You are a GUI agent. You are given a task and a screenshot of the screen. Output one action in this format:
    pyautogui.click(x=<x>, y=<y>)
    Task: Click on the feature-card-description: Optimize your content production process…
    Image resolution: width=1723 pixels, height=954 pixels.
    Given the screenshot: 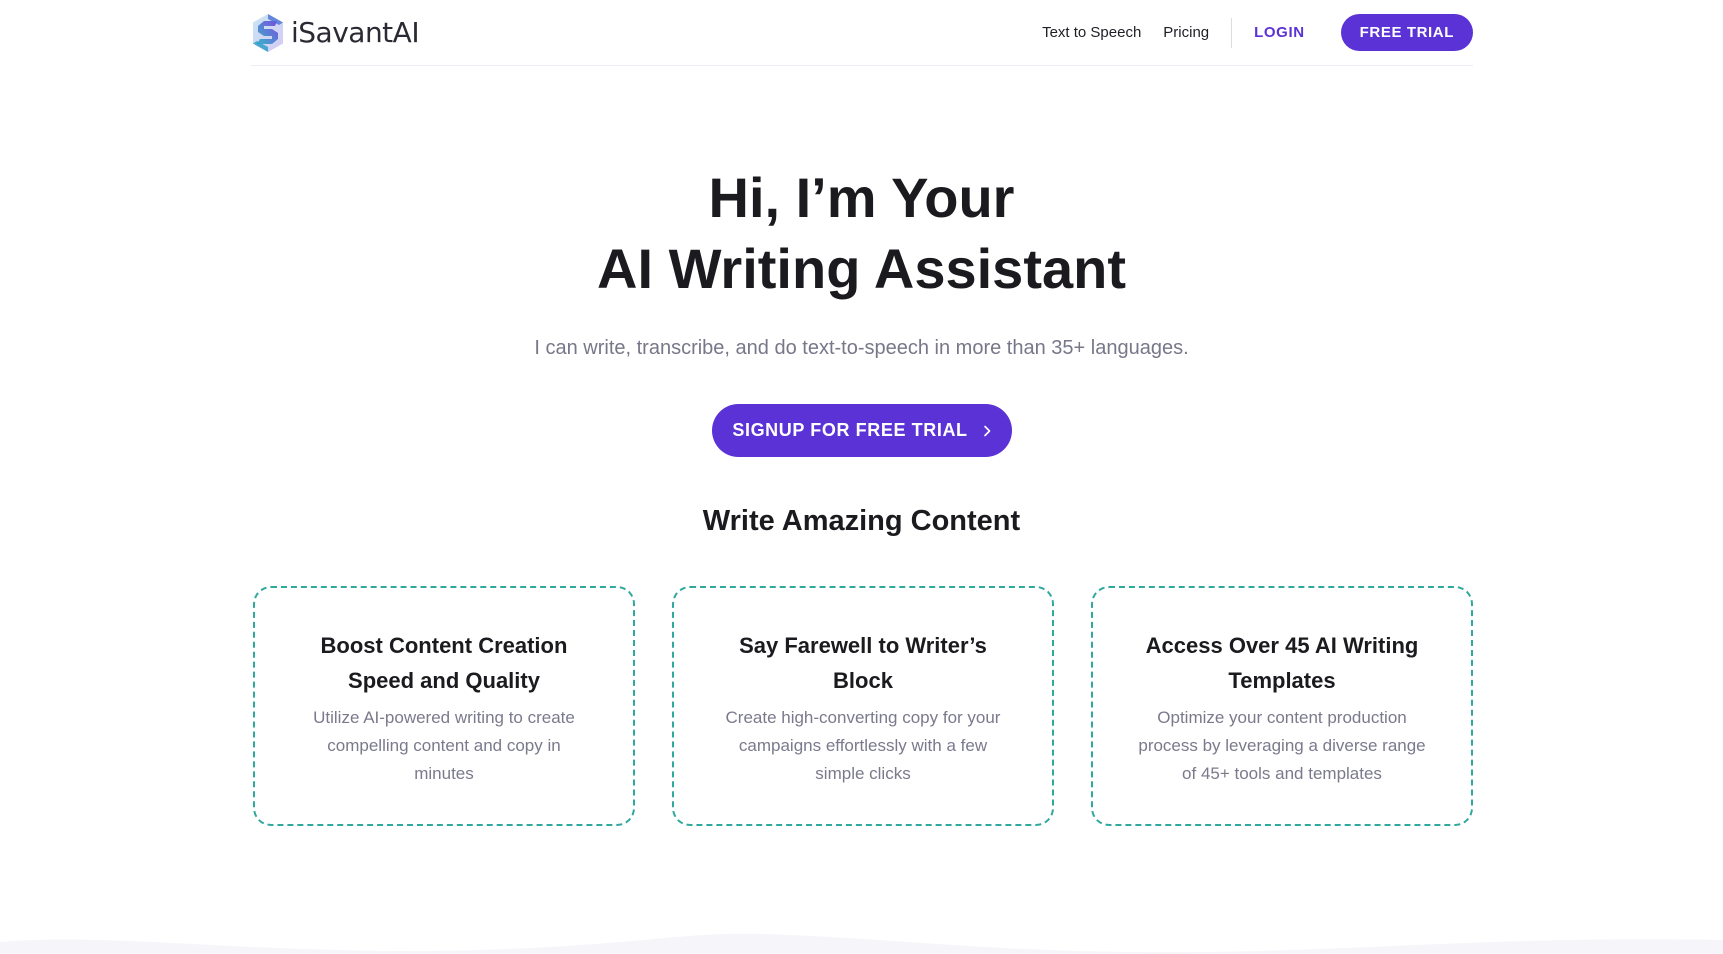 What is the action you would take?
    pyautogui.click(x=1282, y=746)
    